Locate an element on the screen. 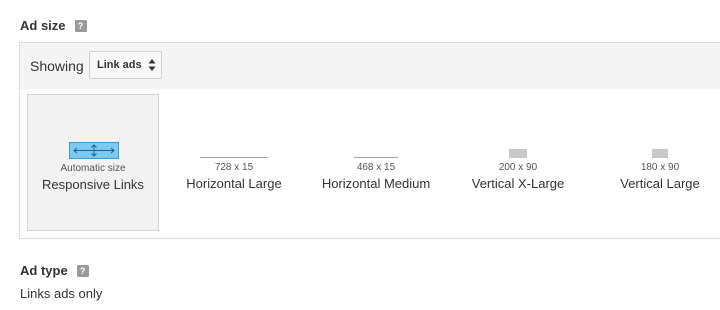  size-dimensions: 728 x 15 is located at coordinates (234, 167).